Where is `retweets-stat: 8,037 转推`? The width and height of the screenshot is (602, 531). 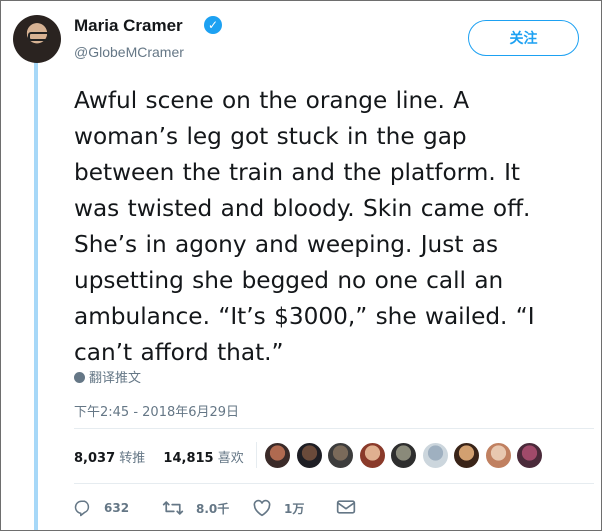
retweets-stat: 8,037 转推 is located at coordinates (109, 456).